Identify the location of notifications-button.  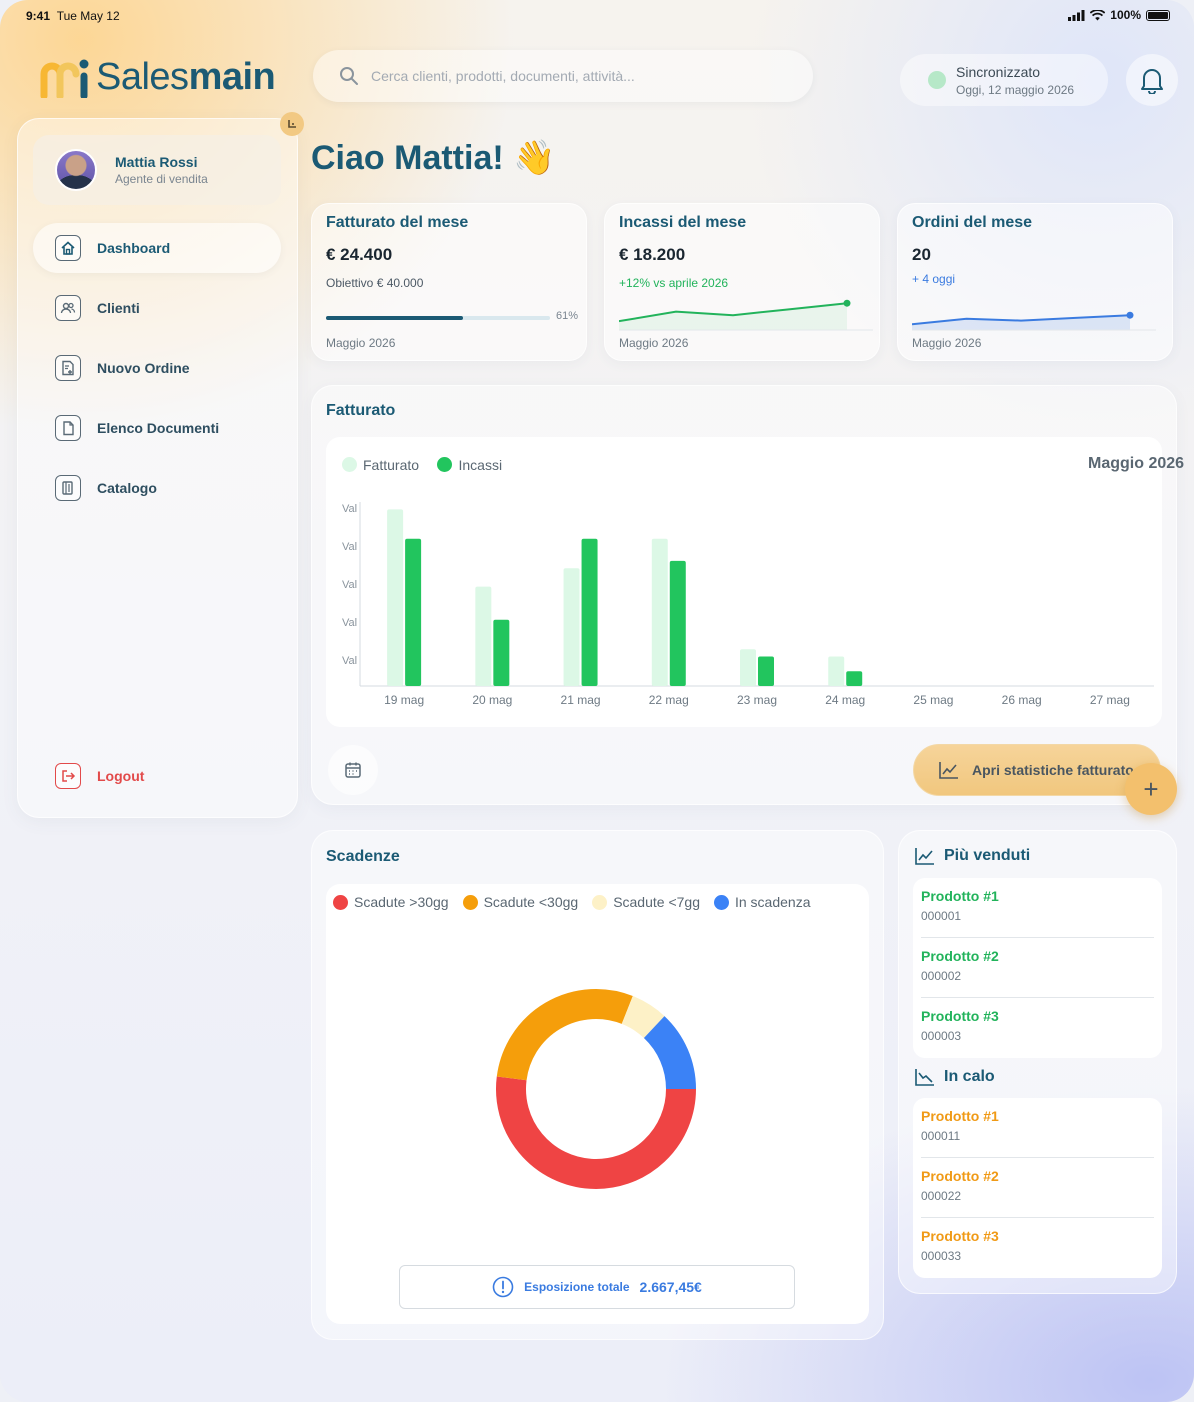
(1152, 80).